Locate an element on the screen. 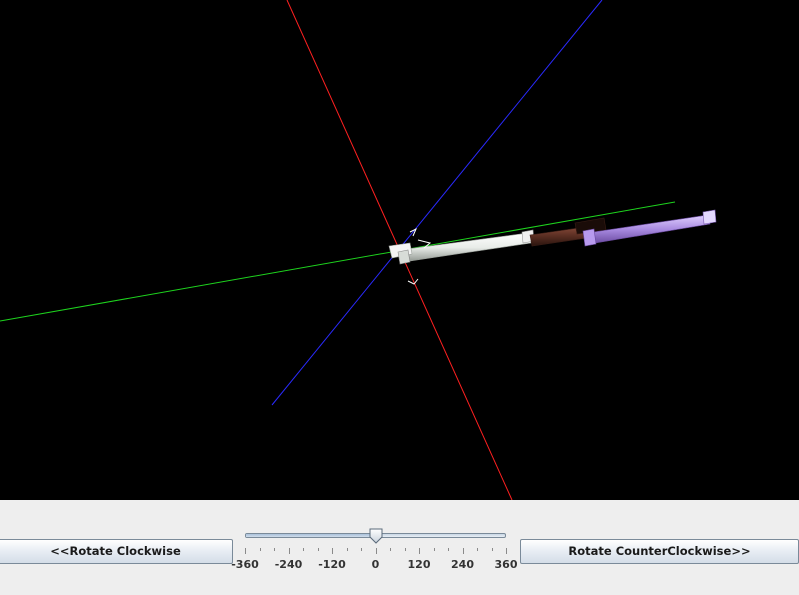 The image size is (799, 595). slider-thumb is located at coordinates (376, 536).